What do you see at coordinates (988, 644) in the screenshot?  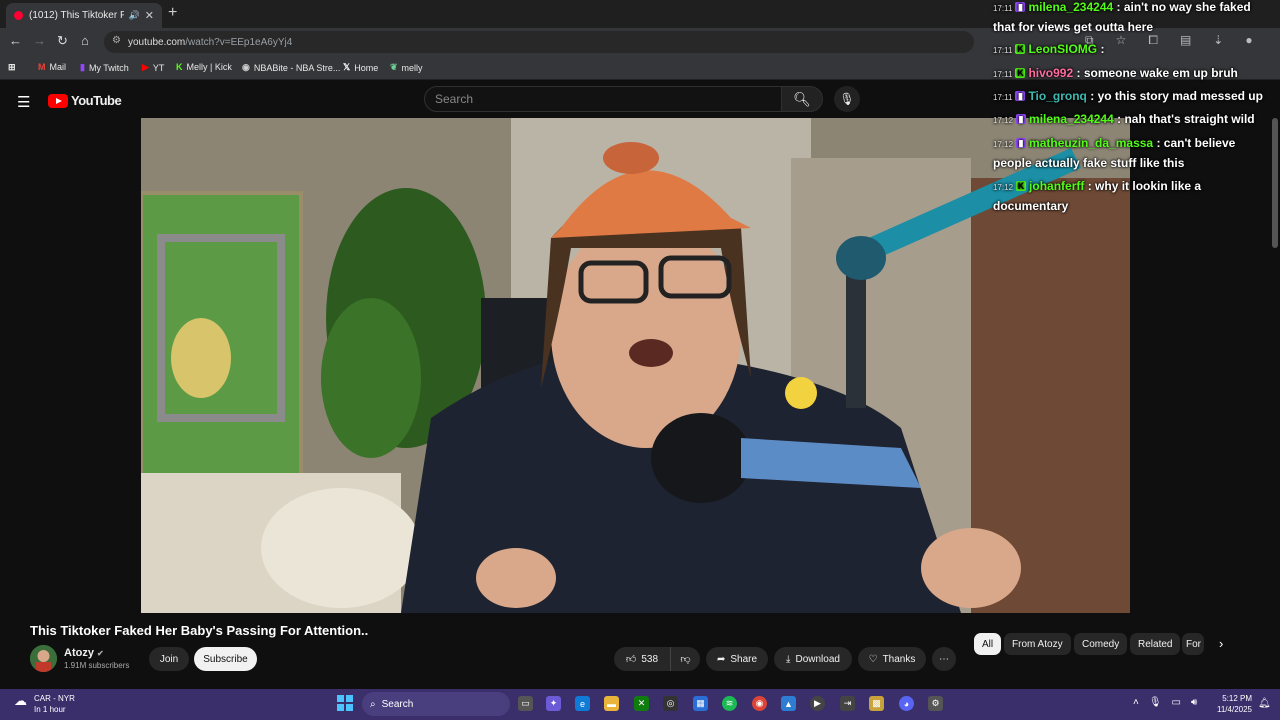 I see `chip-all: All` at bounding box center [988, 644].